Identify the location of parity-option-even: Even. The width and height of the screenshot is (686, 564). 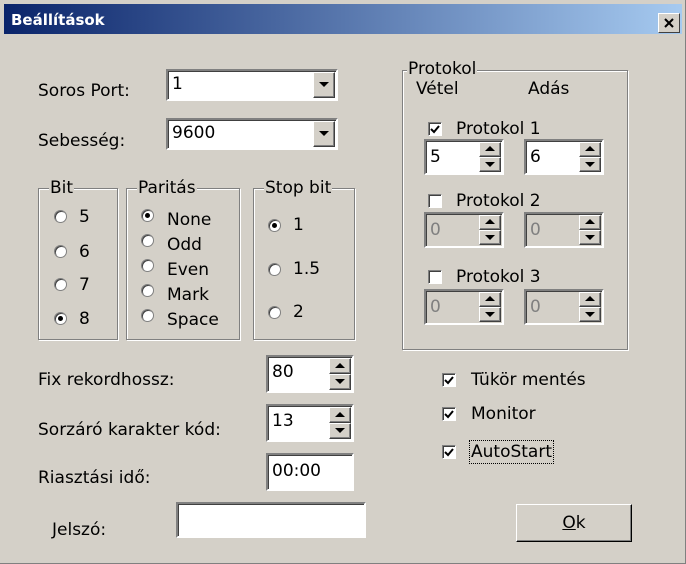
(188, 270).